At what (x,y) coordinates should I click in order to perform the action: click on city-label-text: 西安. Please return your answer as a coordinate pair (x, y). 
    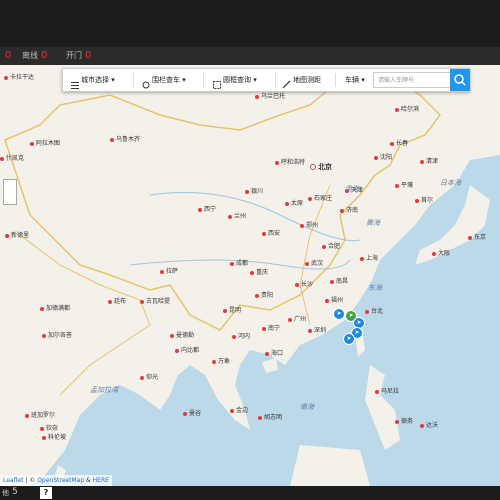
    Looking at the image, I should click on (274, 233).